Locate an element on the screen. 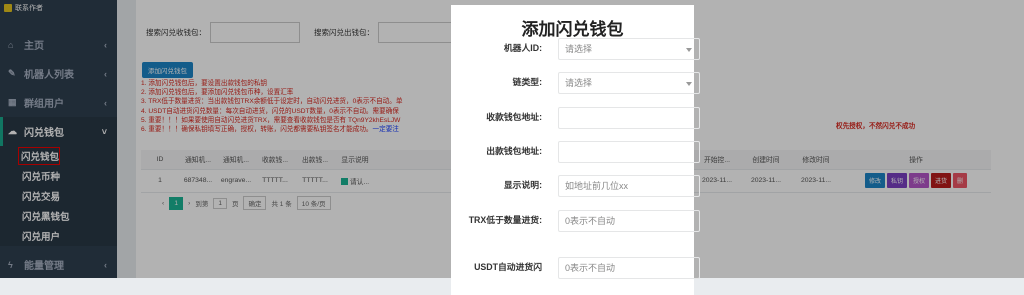  field-usdt-amount: USDT自动进货闪 0表示不自动 is located at coordinates (575, 267).